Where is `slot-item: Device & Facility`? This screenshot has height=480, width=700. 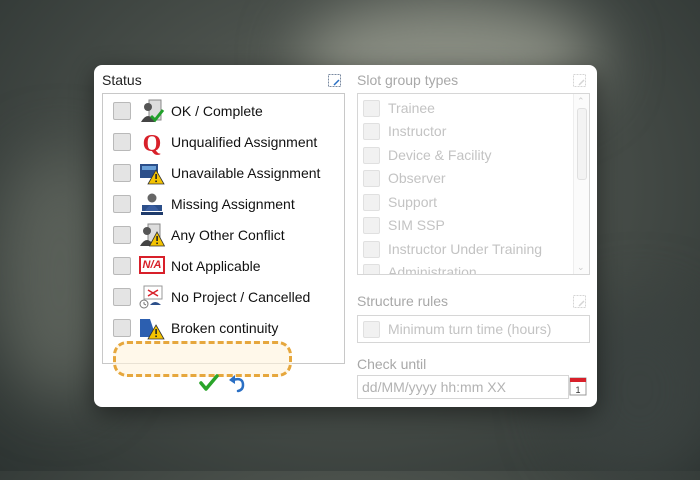 slot-item: Device & Facility is located at coordinates (465, 155).